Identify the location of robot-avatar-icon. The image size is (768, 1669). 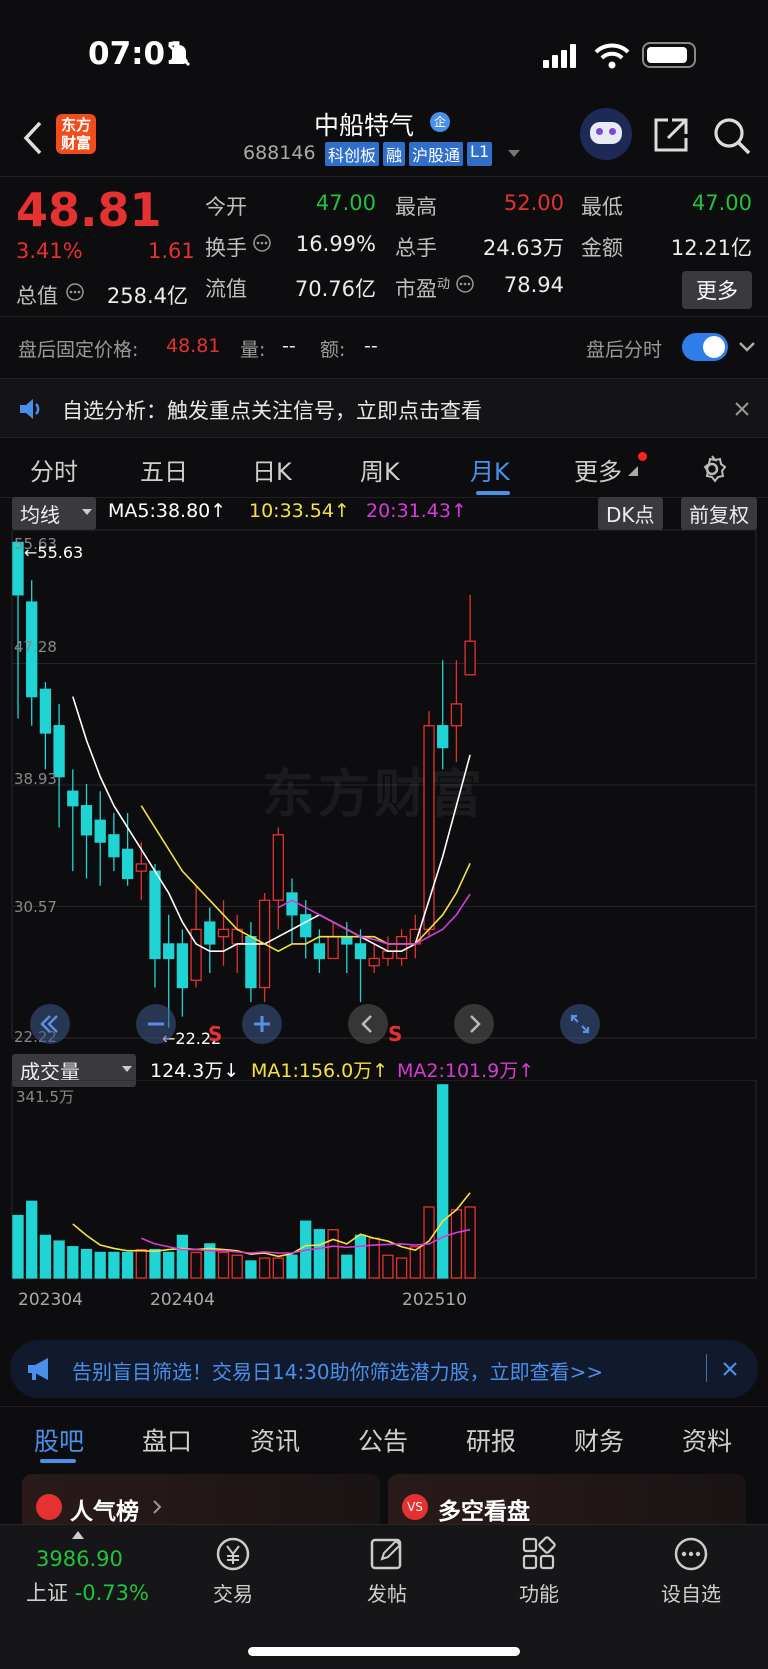
(606, 134).